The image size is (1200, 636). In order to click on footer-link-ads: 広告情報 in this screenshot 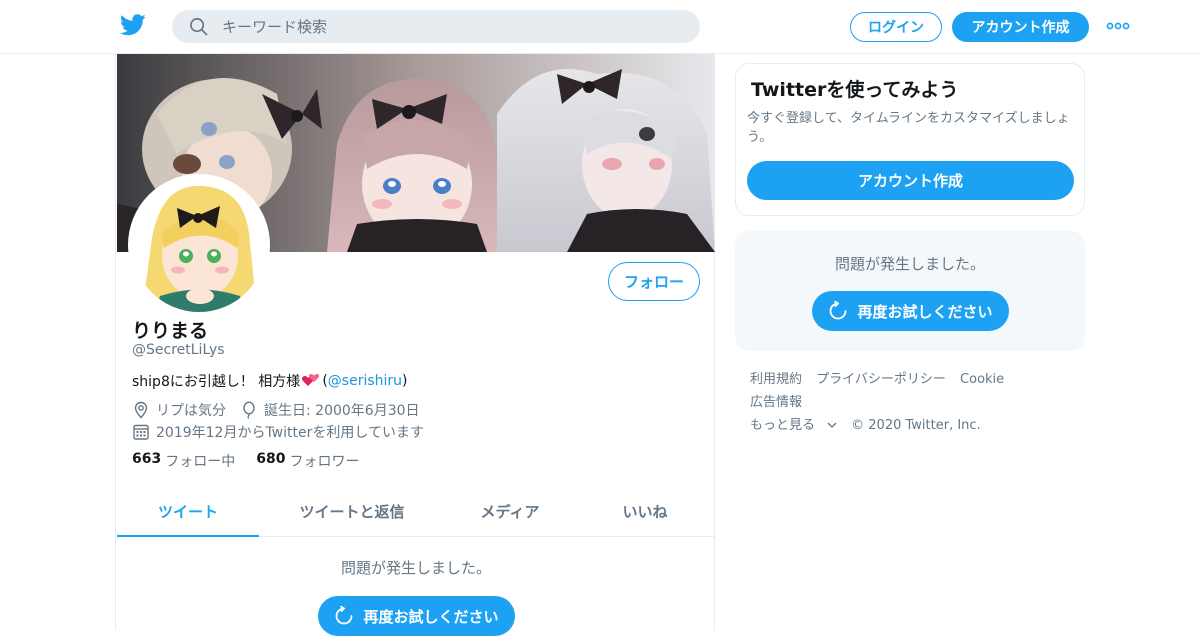, I will do `click(776, 402)`.